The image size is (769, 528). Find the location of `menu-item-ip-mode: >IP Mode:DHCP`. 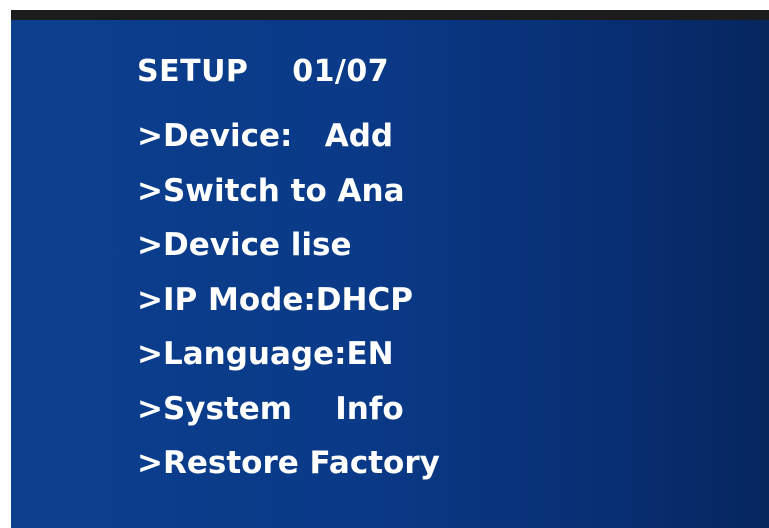

menu-item-ip-mode: >IP Mode:DHCP is located at coordinates (288, 305).